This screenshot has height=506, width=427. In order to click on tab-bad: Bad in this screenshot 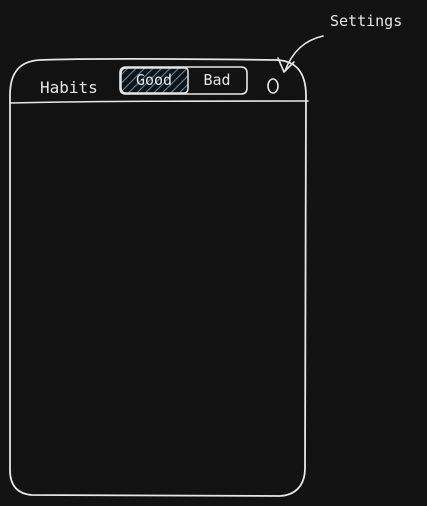, I will do `click(217, 80)`.